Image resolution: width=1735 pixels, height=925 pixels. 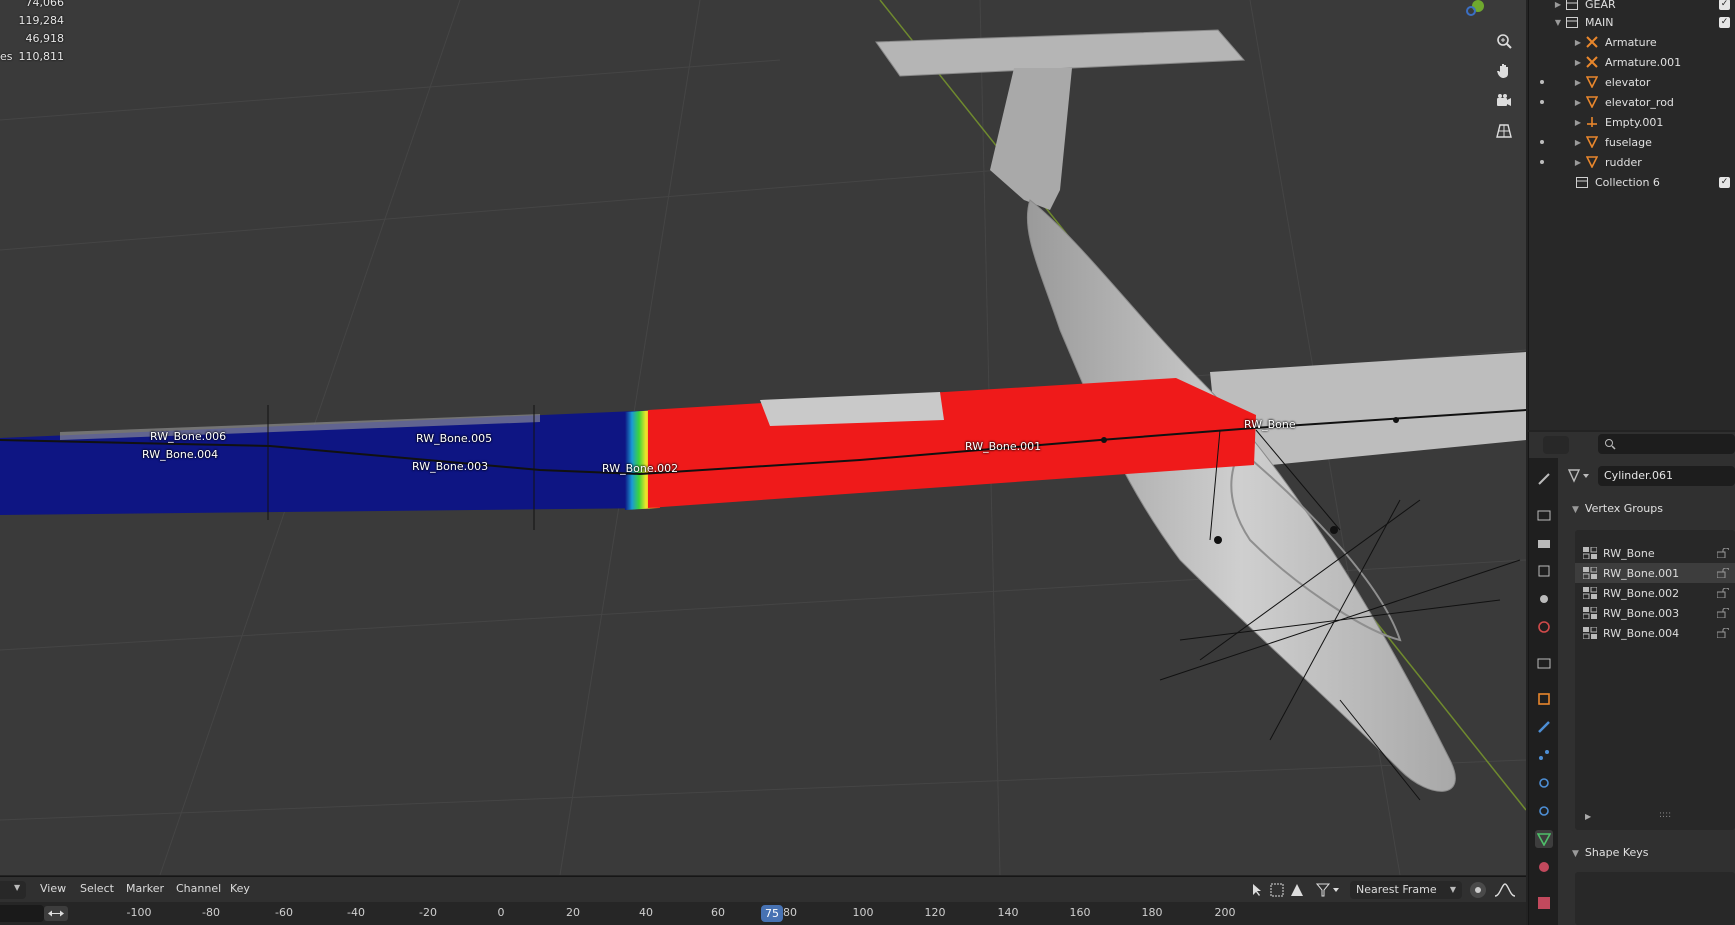 I want to click on ruler-tick: 40, so click(x=646, y=912).